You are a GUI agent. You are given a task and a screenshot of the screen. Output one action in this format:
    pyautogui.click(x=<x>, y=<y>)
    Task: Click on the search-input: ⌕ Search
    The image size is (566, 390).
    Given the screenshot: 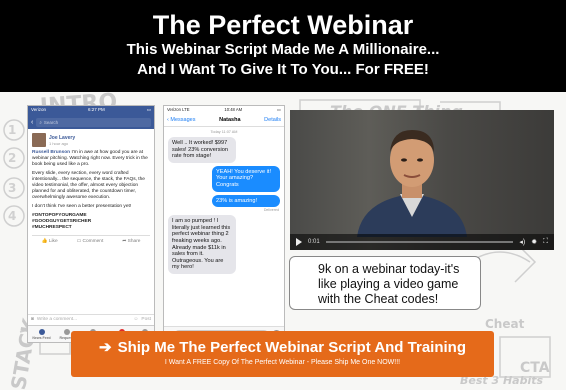 What is the action you would take?
    pyautogui.click(x=93, y=122)
    